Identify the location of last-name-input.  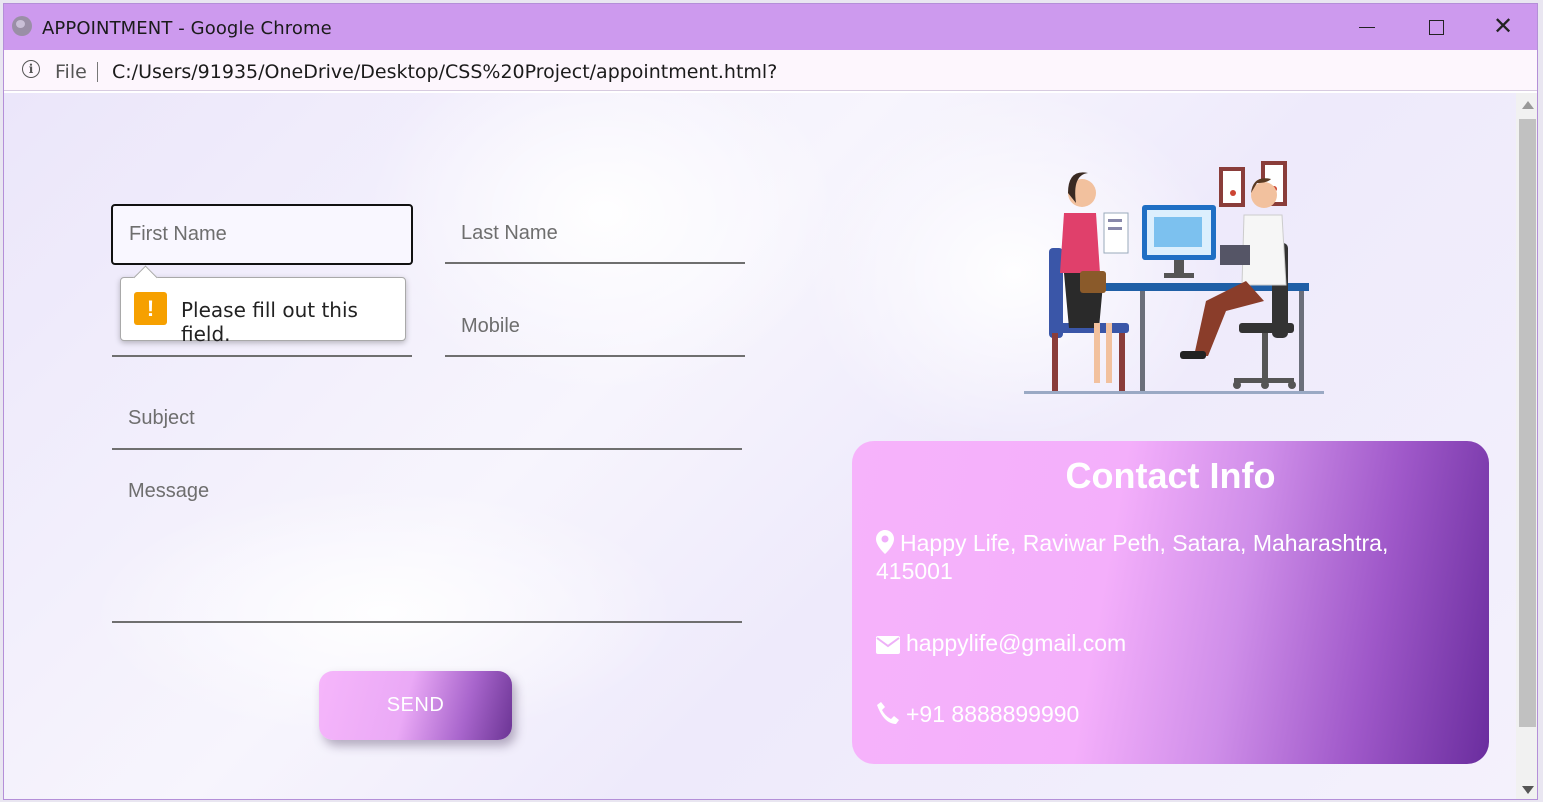
(595, 234).